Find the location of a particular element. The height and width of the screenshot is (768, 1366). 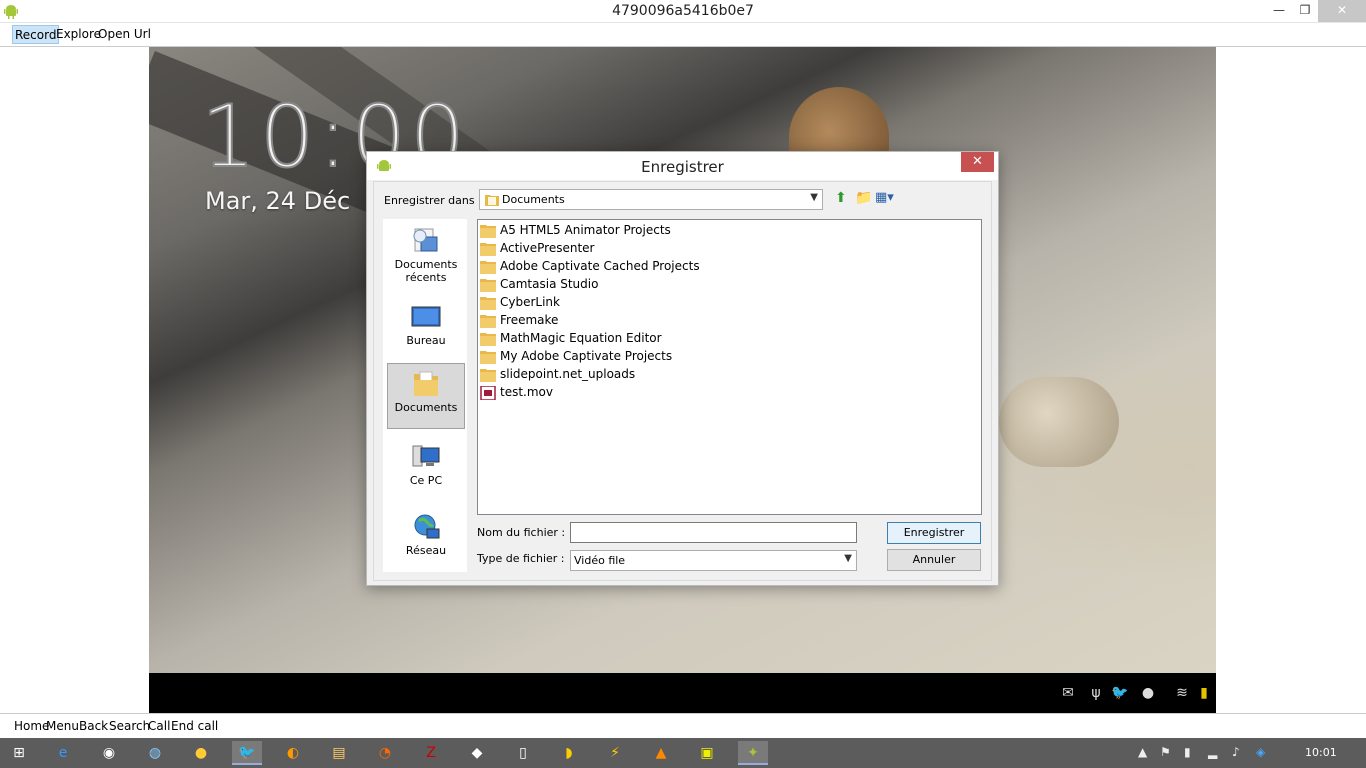

list-item: MathMagic Equation Editor is located at coordinates (630, 339).